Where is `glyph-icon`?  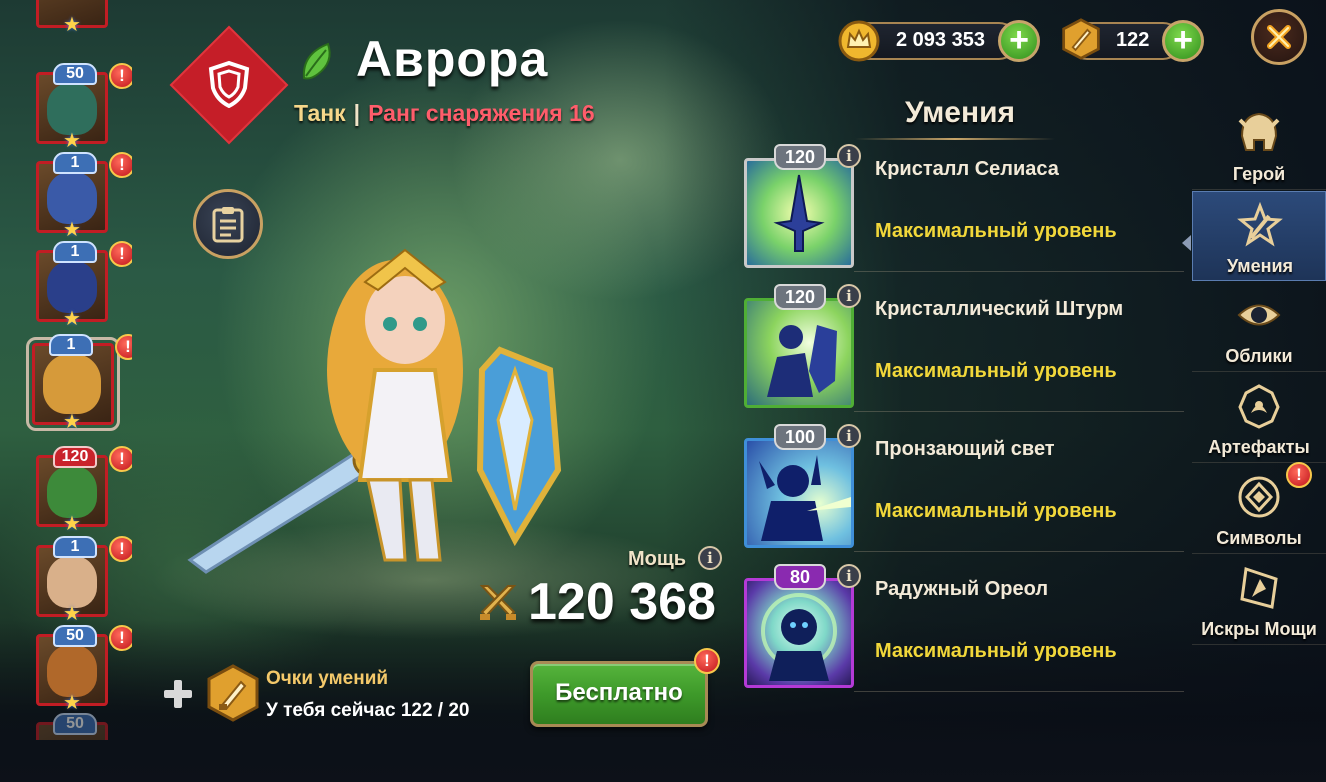 glyph-icon is located at coordinates (1259, 497).